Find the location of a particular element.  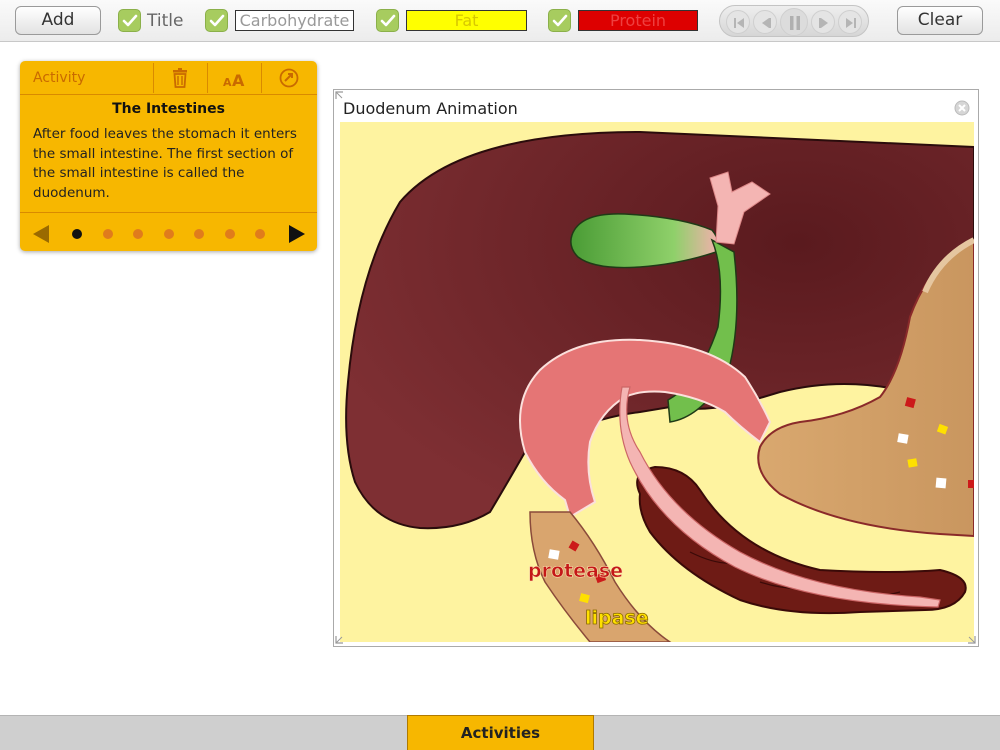

add-button: Add is located at coordinates (58, 20).